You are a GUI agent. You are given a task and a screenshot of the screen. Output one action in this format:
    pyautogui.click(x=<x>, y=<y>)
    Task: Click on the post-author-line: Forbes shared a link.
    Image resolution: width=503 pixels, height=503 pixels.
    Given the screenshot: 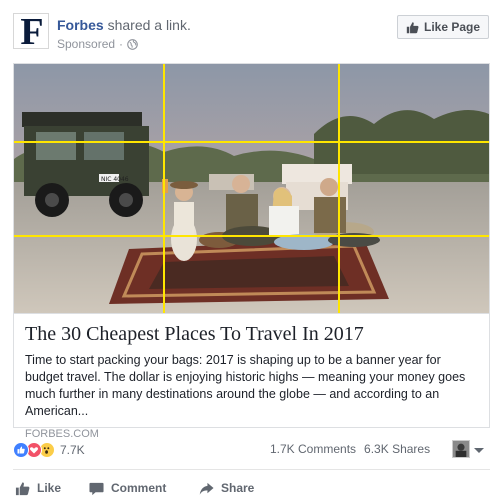 What is the action you would take?
    pyautogui.click(x=124, y=25)
    